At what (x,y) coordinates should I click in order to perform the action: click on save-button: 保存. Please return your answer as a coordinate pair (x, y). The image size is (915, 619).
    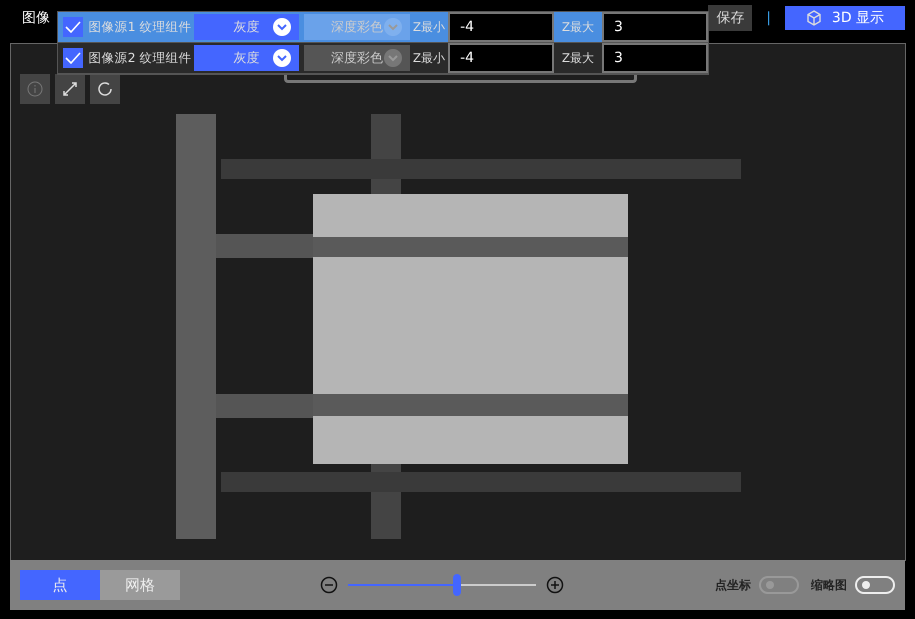
    Looking at the image, I should click on (730, 18).